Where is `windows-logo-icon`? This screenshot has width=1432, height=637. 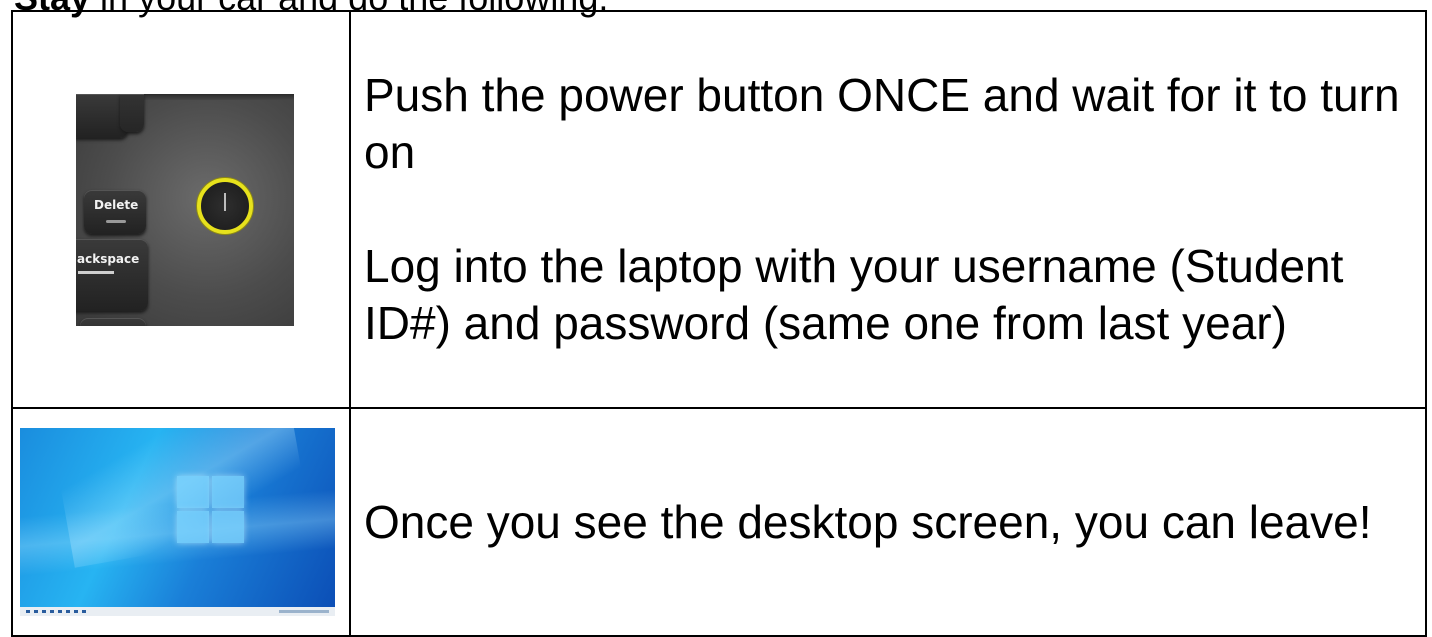
windows-logo-icon is located at coordinates (211, 510).